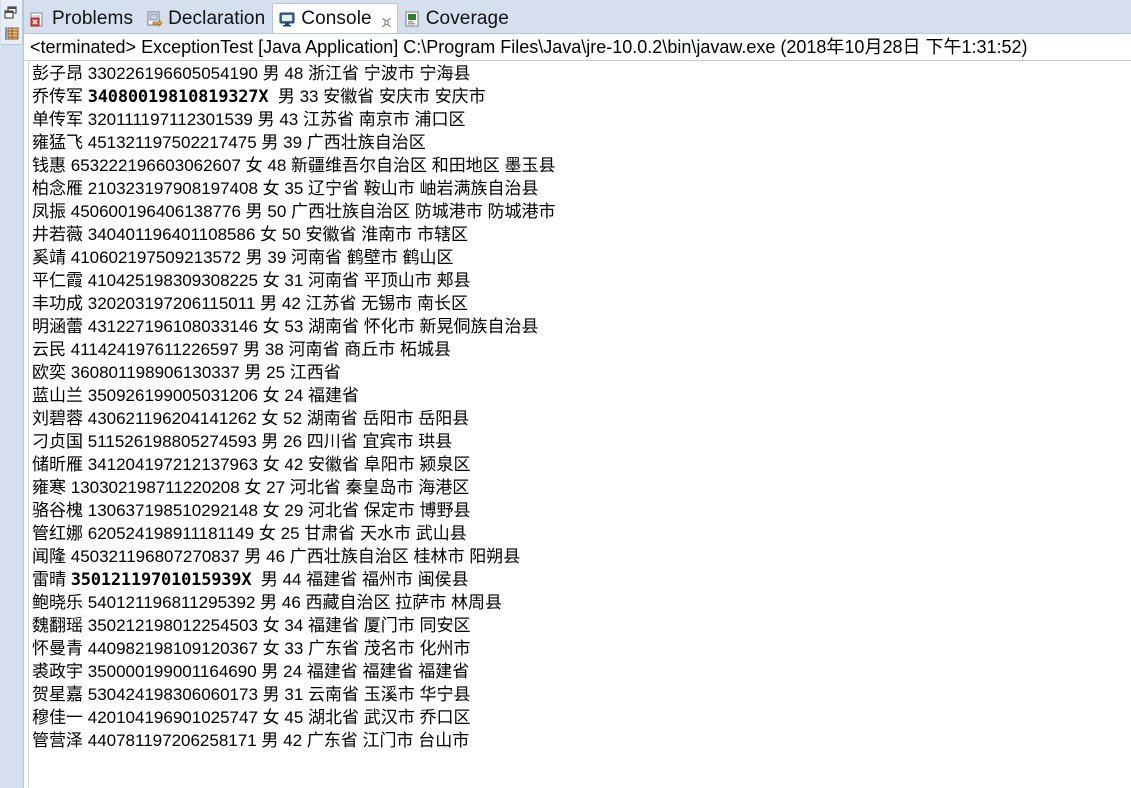  I want to click on restore-icon, so click(11, 12).